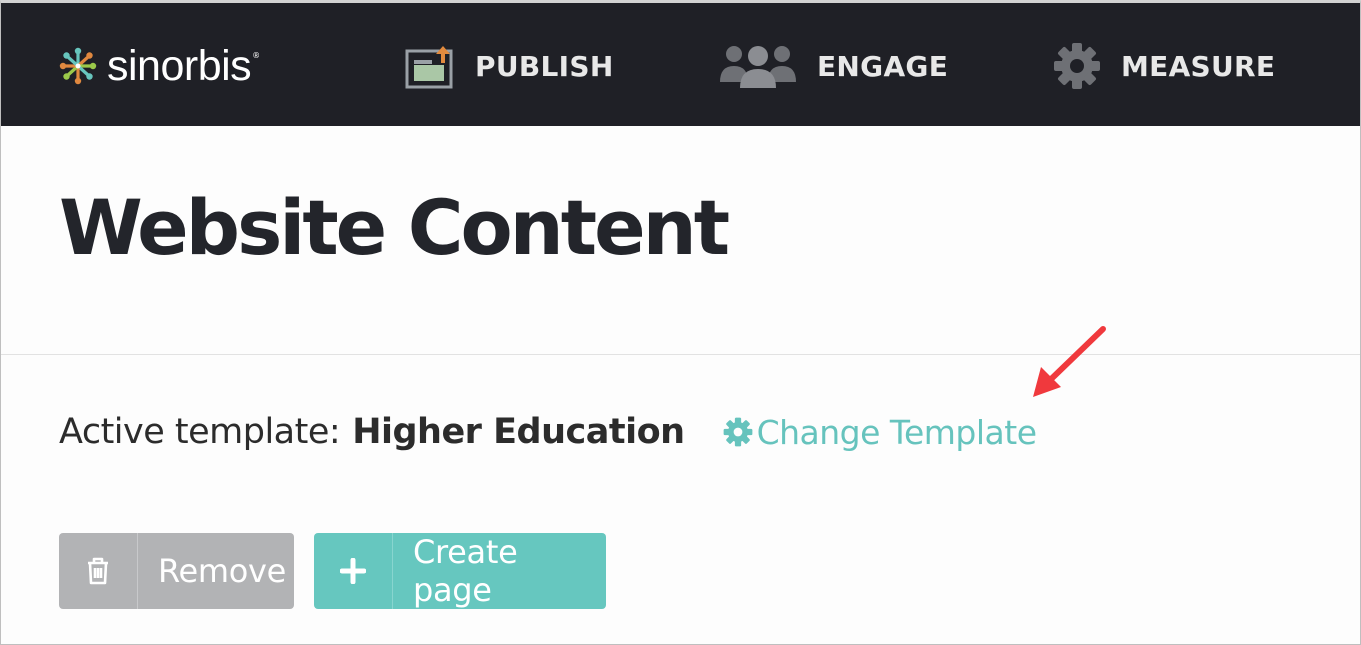 Image resolution: width=1361 pixels, height=645 pixels. Describe the element at coordinates (883, 66) in the screenshot. I see `nav-engage-label: ENGAGE` at that location.